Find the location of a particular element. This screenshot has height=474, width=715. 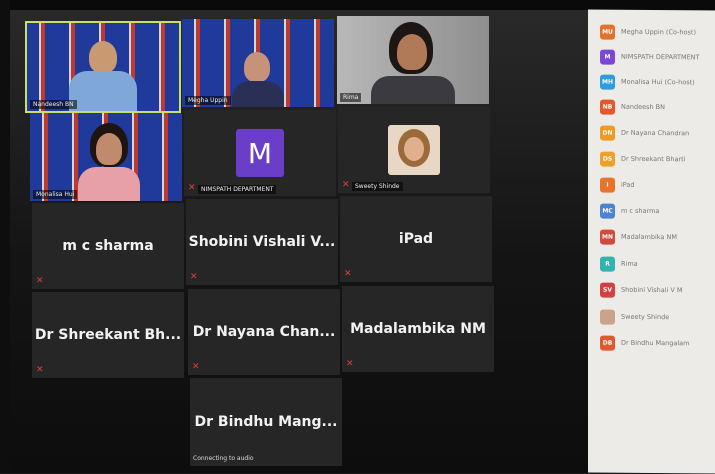

profile-photo is located at coordinates (414, 150).